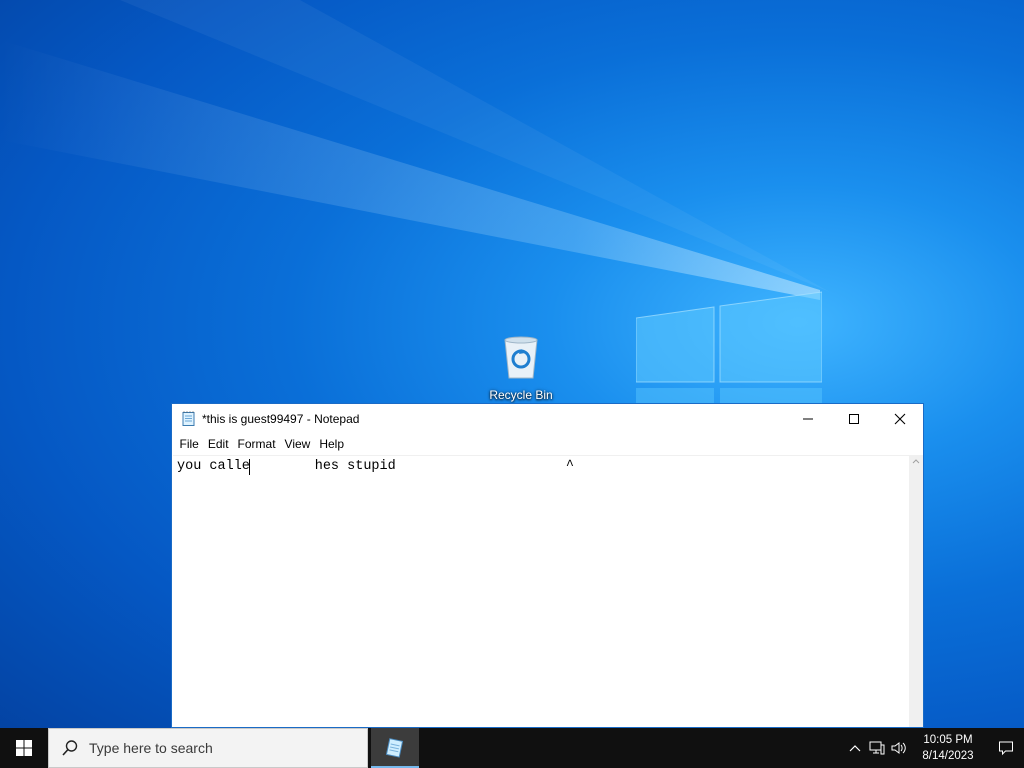  What do you see at coordinates (547, 419) in the screenshot?
I see `title-bar: *this is guest99497 - Notepad` at bounding box center [547, 419].